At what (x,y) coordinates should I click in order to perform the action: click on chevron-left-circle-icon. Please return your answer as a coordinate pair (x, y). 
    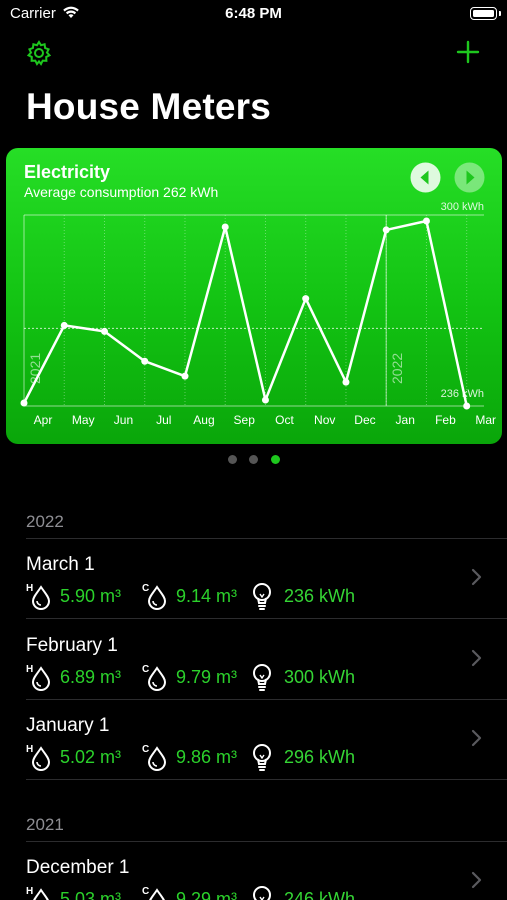
    Looking at the image, I should click on (425, 177).